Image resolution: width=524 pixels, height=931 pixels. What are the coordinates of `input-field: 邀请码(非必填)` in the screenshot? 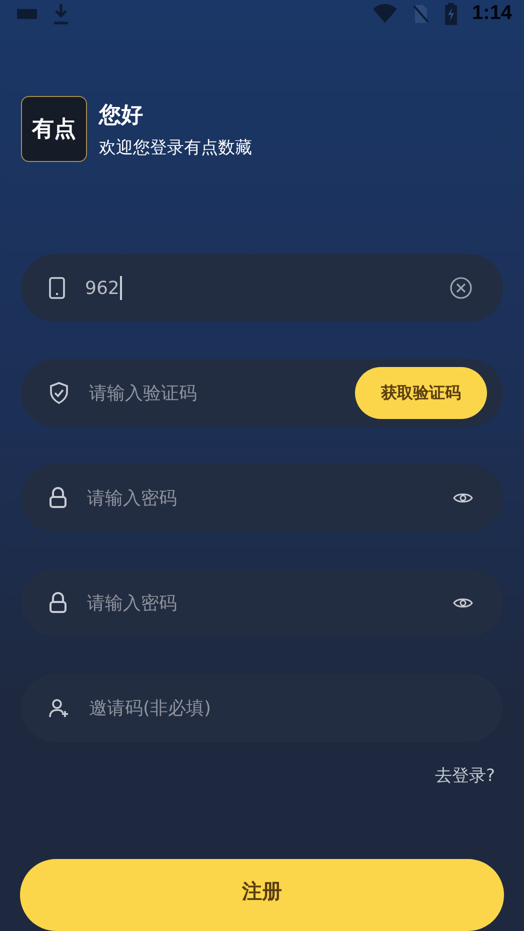 It's located at (262, 708).